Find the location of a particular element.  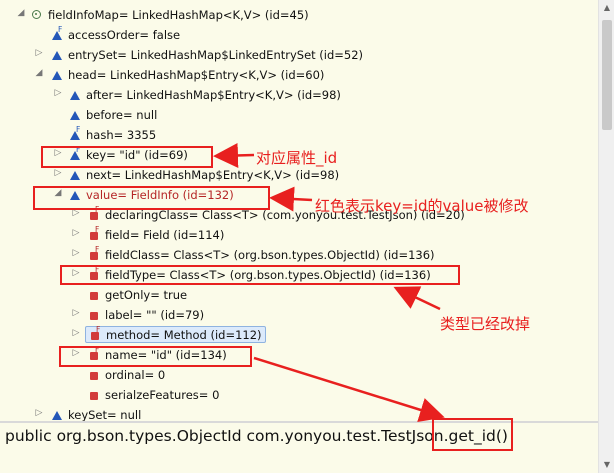

map-field-icon is located at coordinates (37, 15).